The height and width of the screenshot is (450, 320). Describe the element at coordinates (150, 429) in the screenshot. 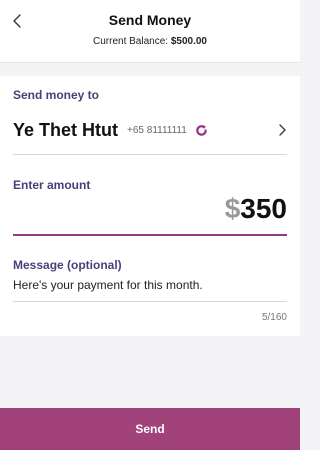

I see `send-button: Send` at that location.